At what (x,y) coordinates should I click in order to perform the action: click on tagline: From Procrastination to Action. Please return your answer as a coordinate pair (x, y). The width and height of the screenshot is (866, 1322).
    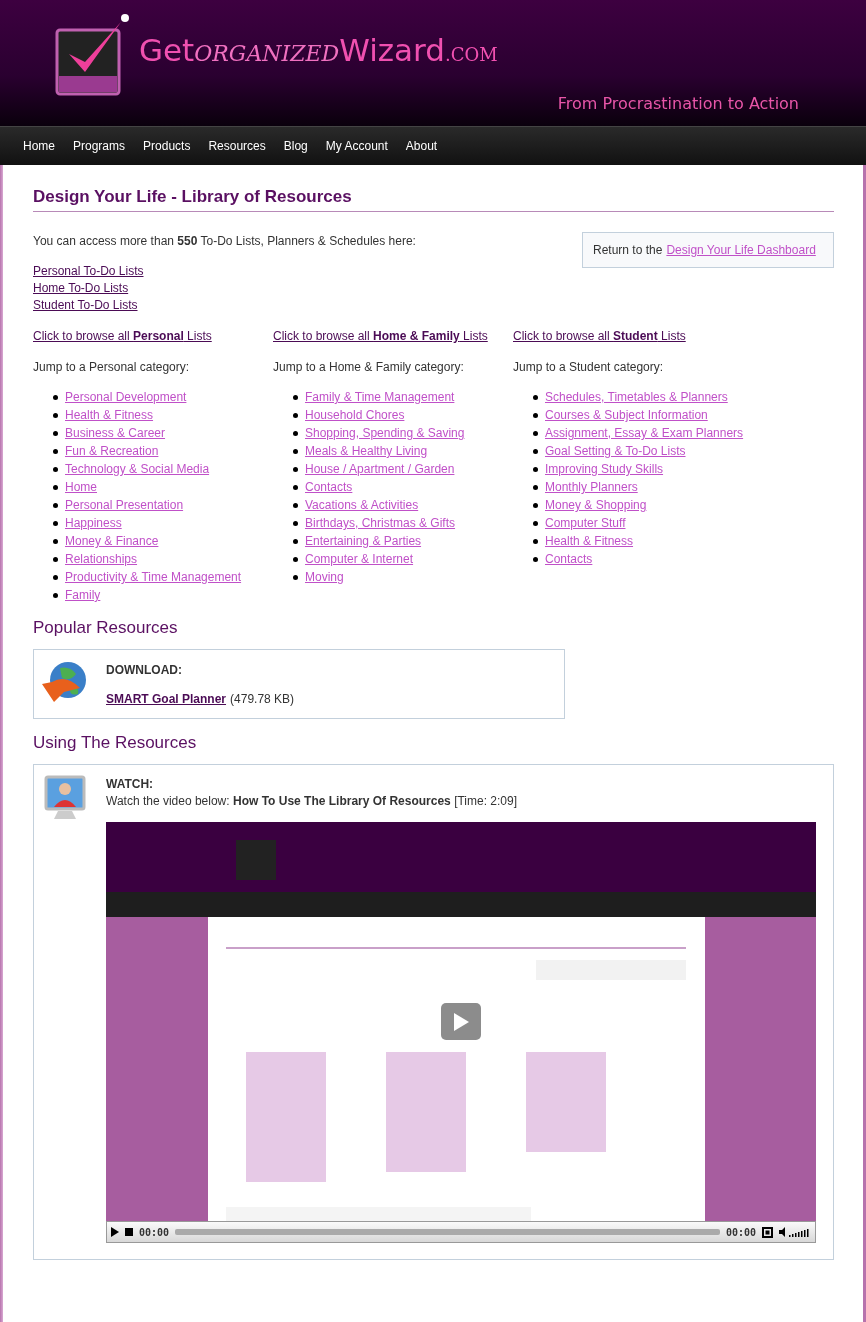
    Looking at the image, I should click on (678, 103).